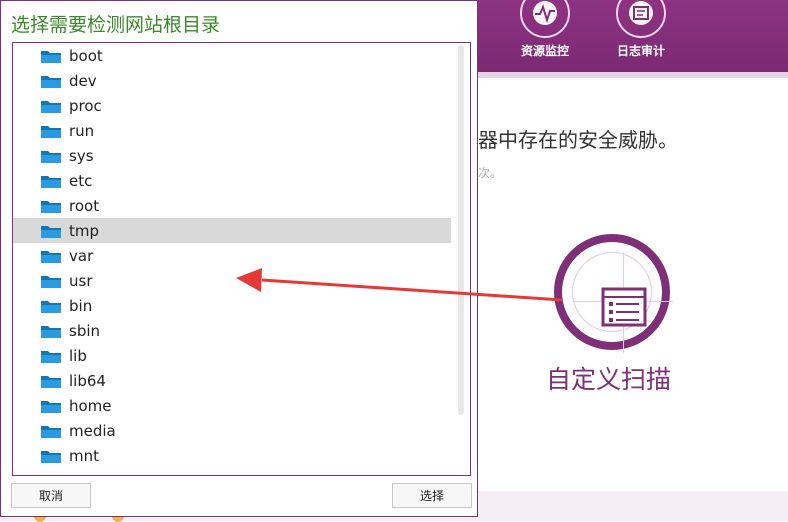  Describe the element at coordinates (232, 130) in the screenshot. I see `folder-item-run: run` at that location.